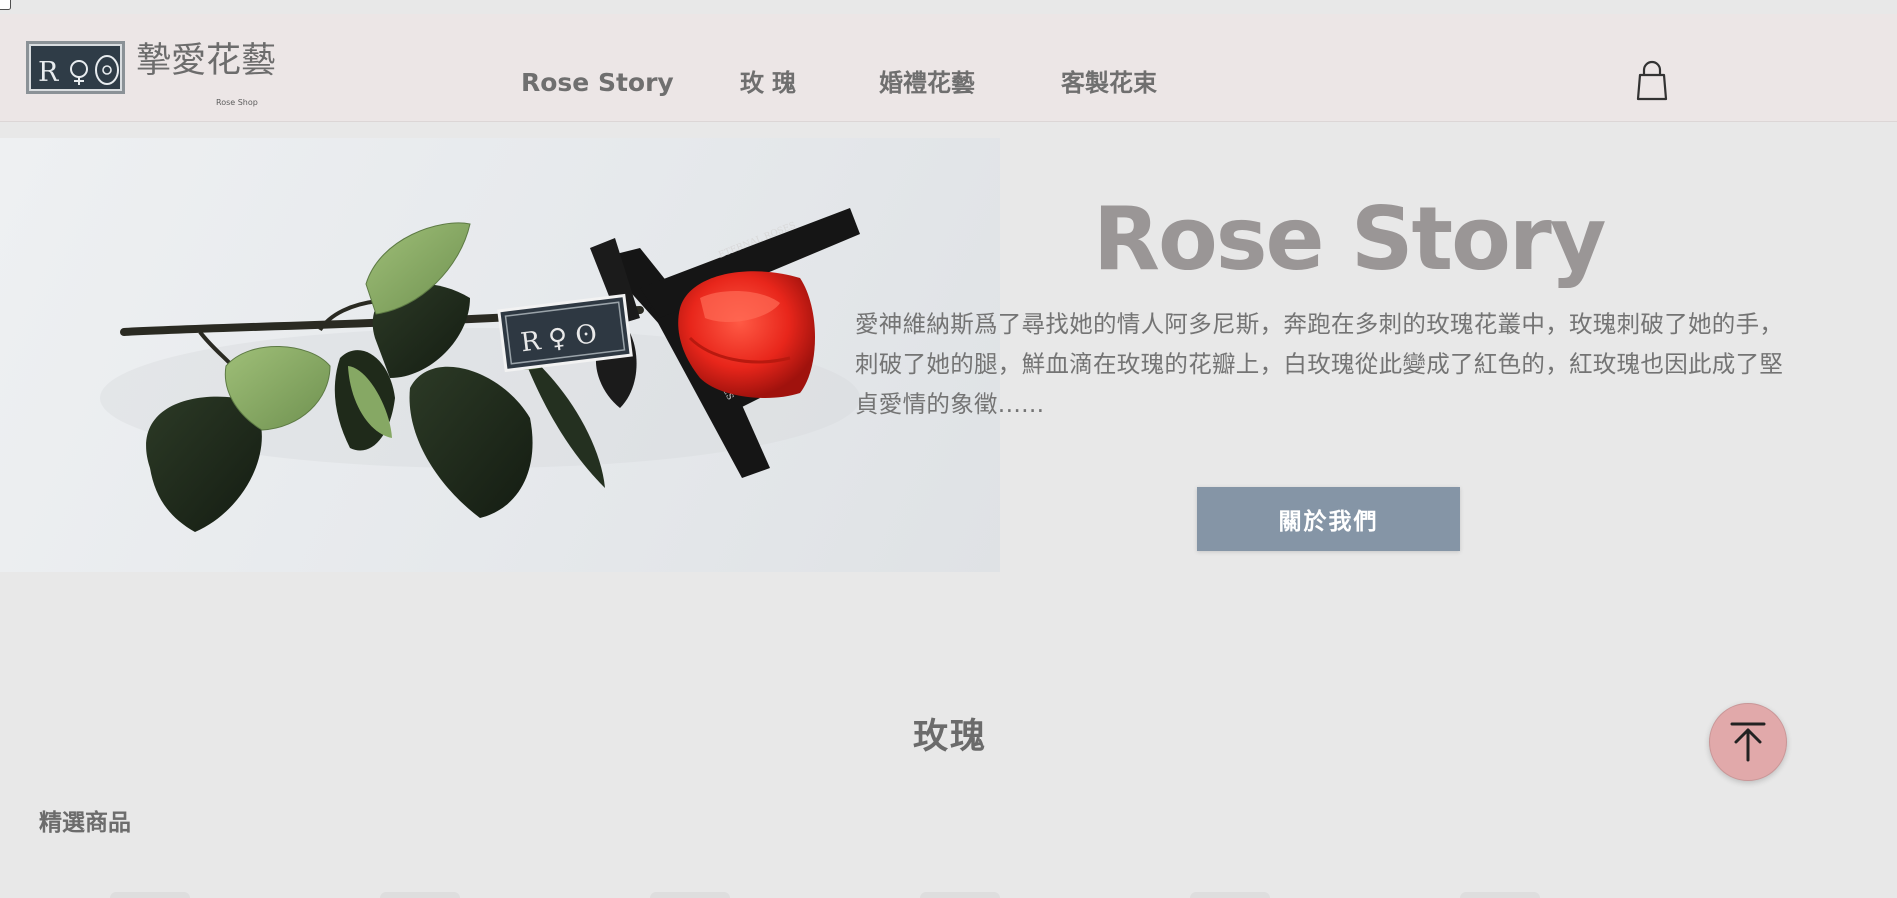 This screenshot has width=1897, height=898. Describe the element at coordinates (78, 71) in the screenshot. I see `logo-monogram-icon: R` at that location.